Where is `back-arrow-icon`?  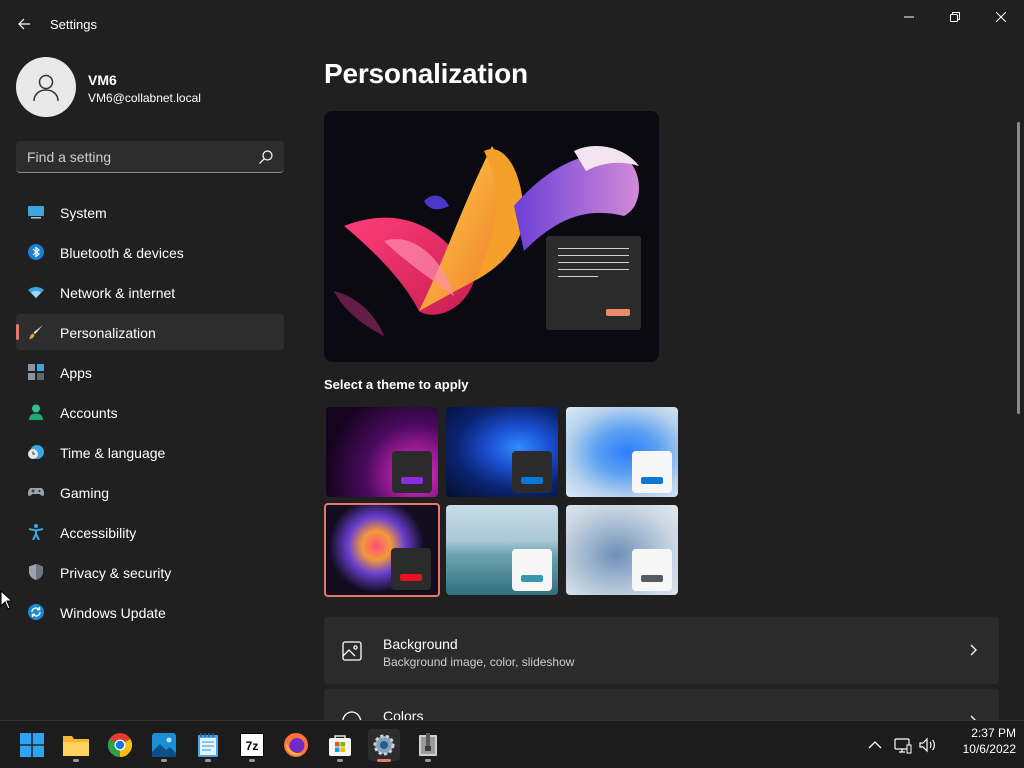 back-arrow-icon is located at coordinates (24, 24).